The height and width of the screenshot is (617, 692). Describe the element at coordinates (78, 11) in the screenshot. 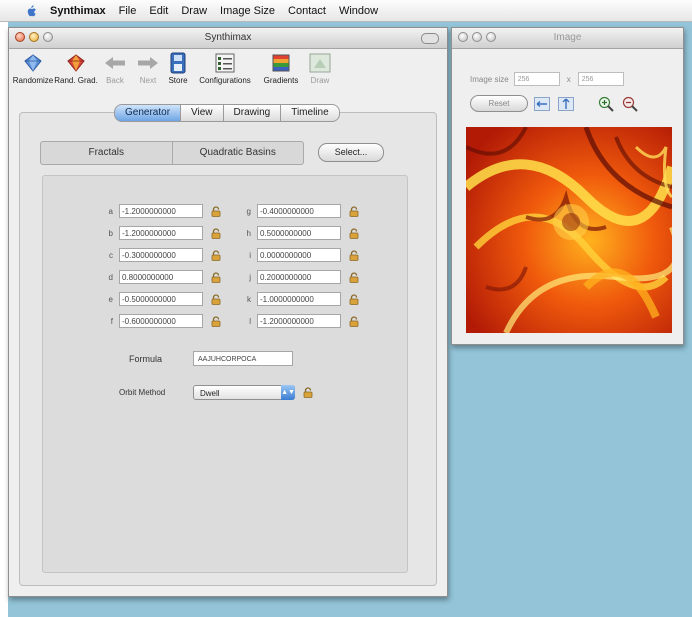

I see `menu-app-name: Synthimax` at that location.